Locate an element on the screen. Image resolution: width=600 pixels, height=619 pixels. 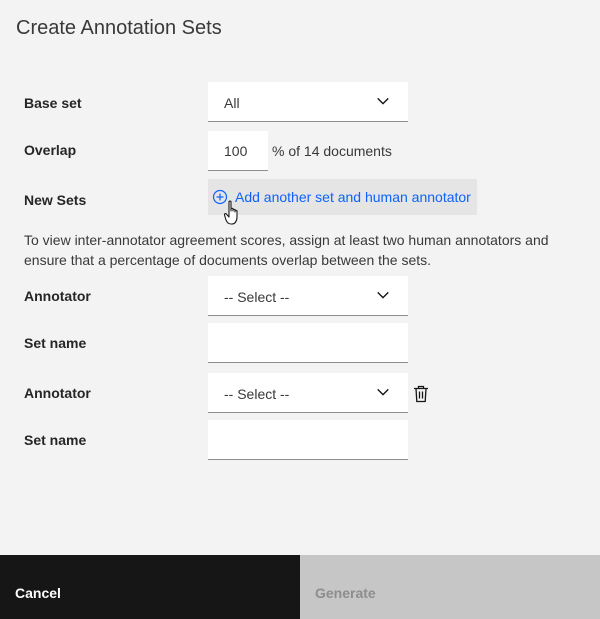
cancel-button-label: Cancel is located at coordinates (38, 593).